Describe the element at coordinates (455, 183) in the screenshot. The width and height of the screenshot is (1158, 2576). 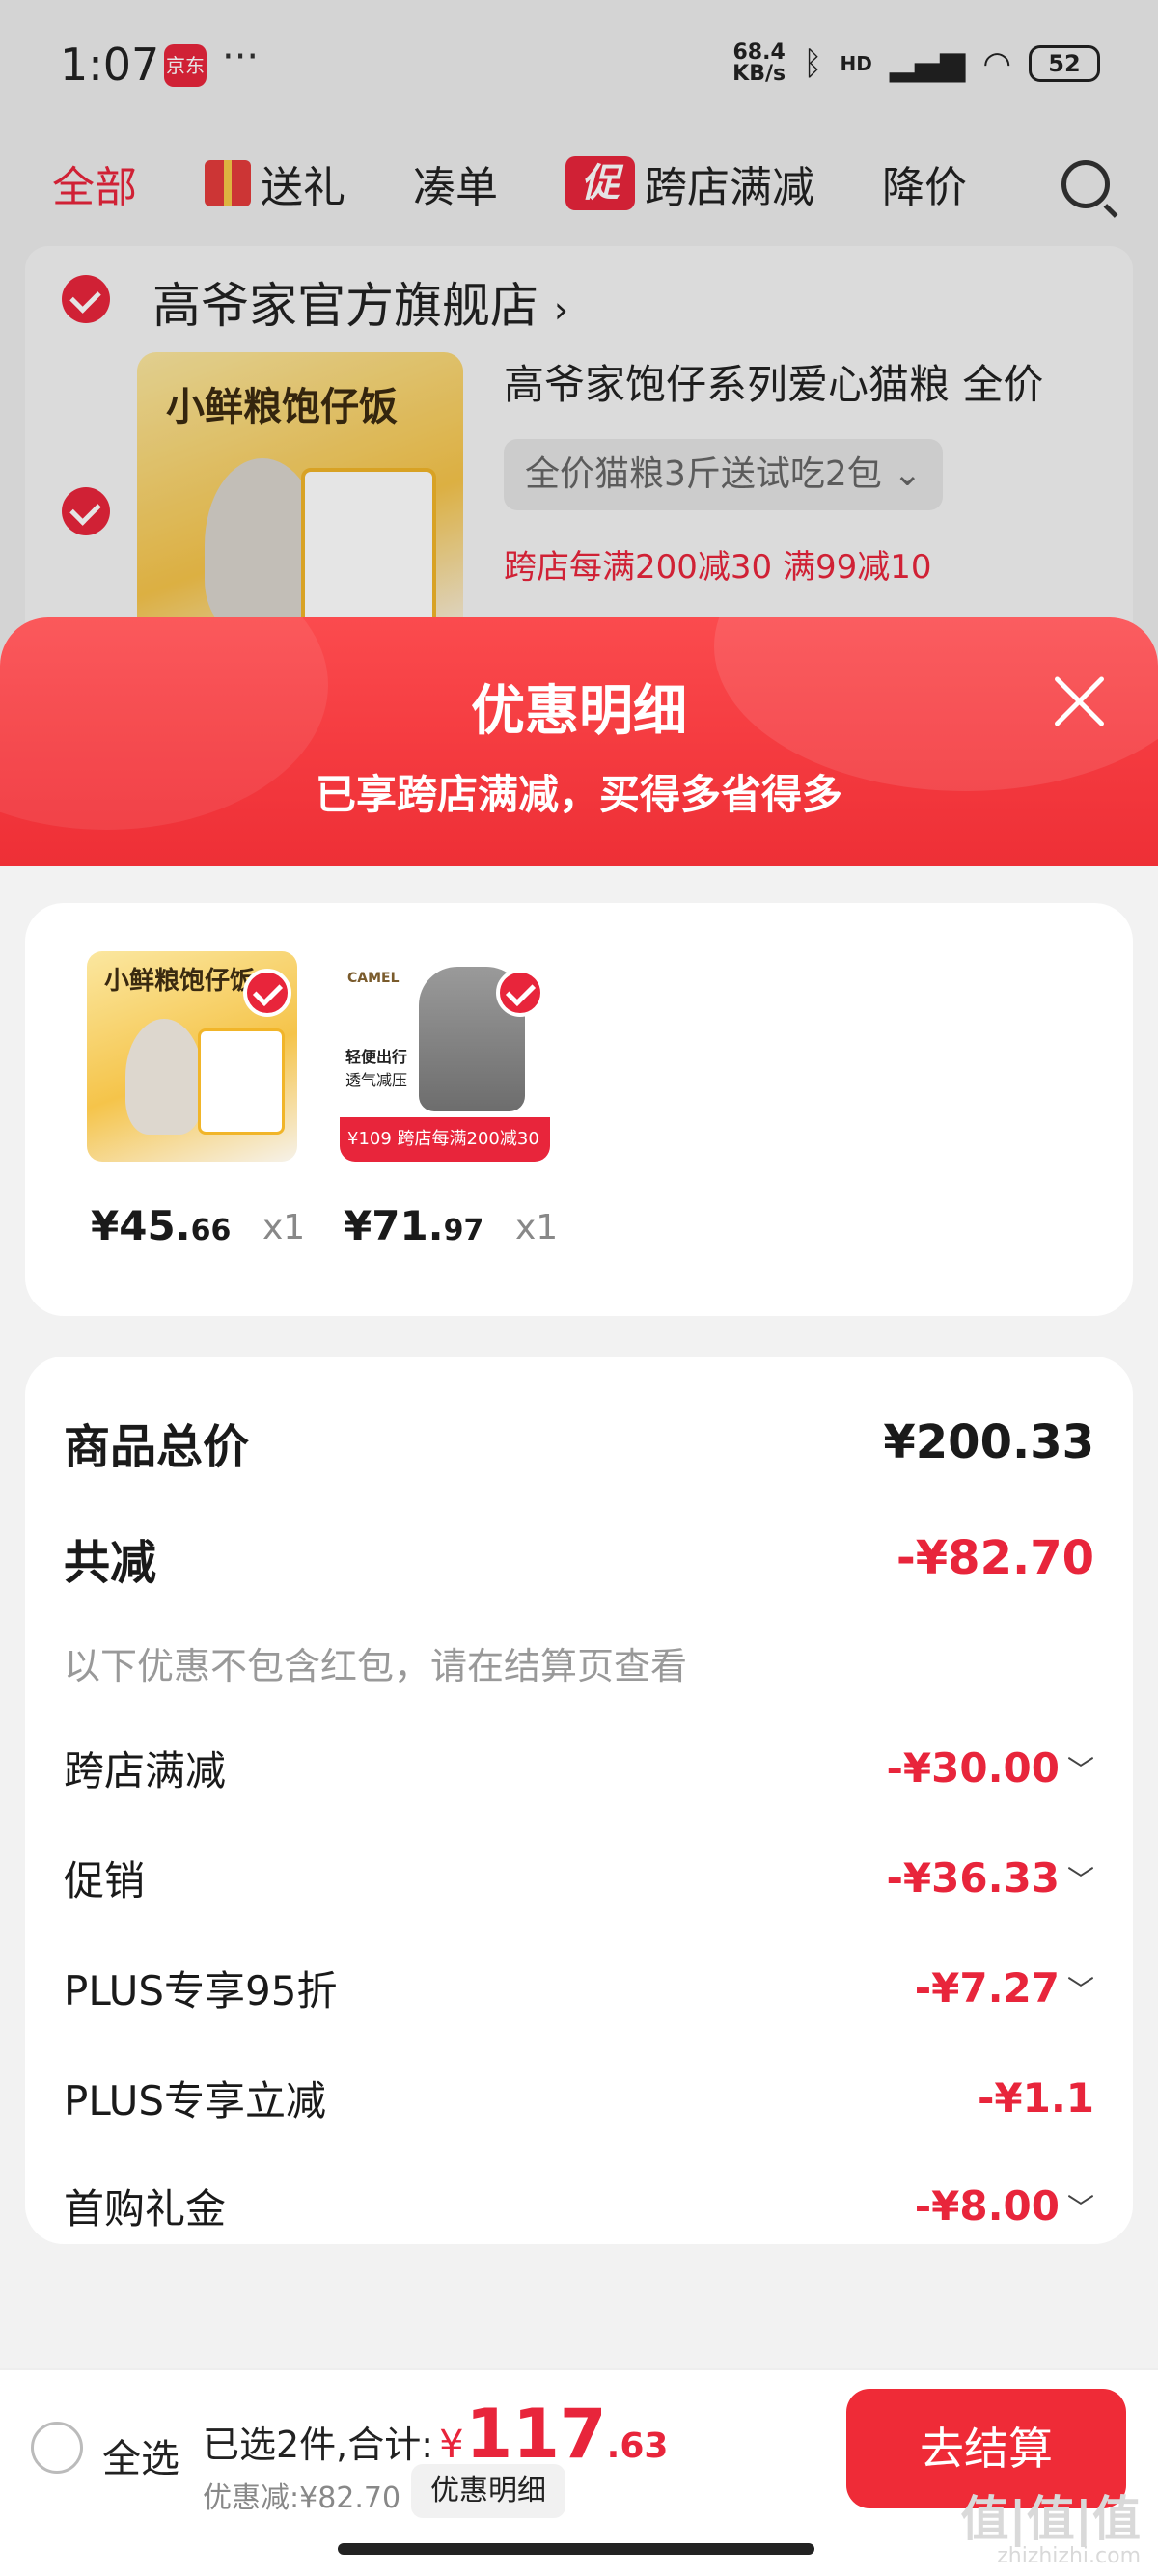
I see `tab-bundle: 凑单` at that location.